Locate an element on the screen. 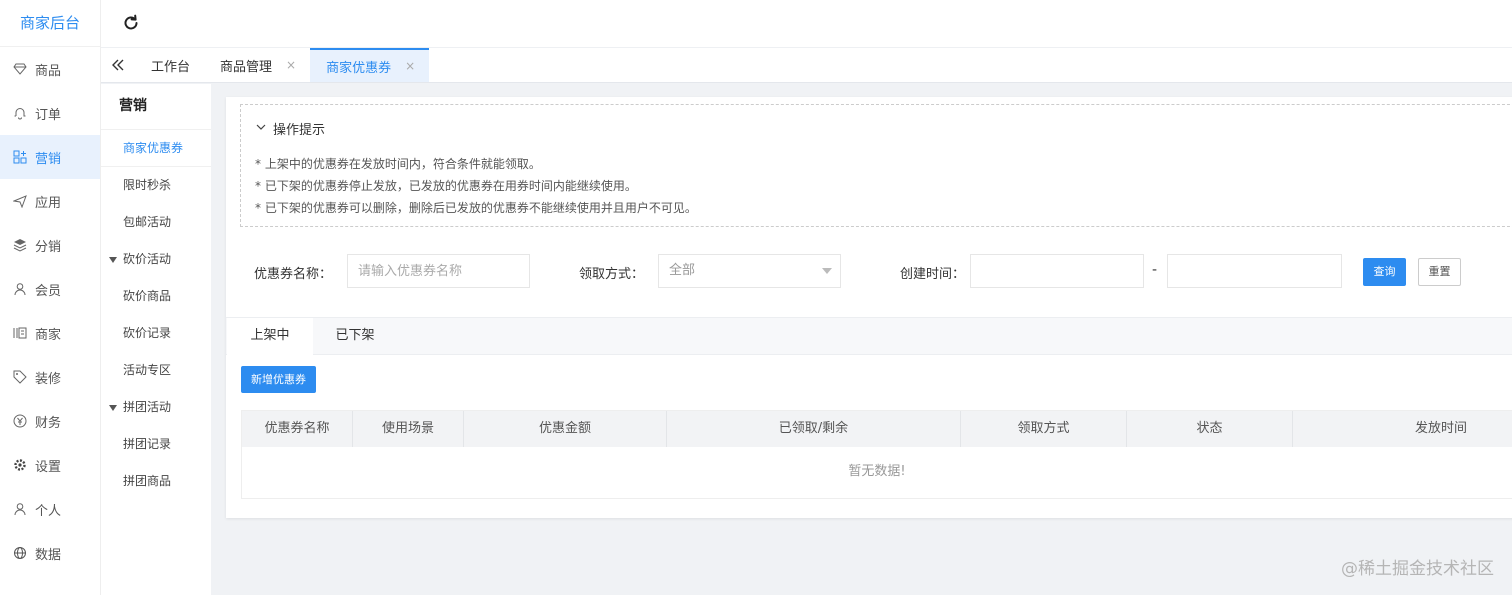 The width and height of the screenshot is (1512, 595). page-tab-label: 商品管理 is located at coordinates (246, 67).